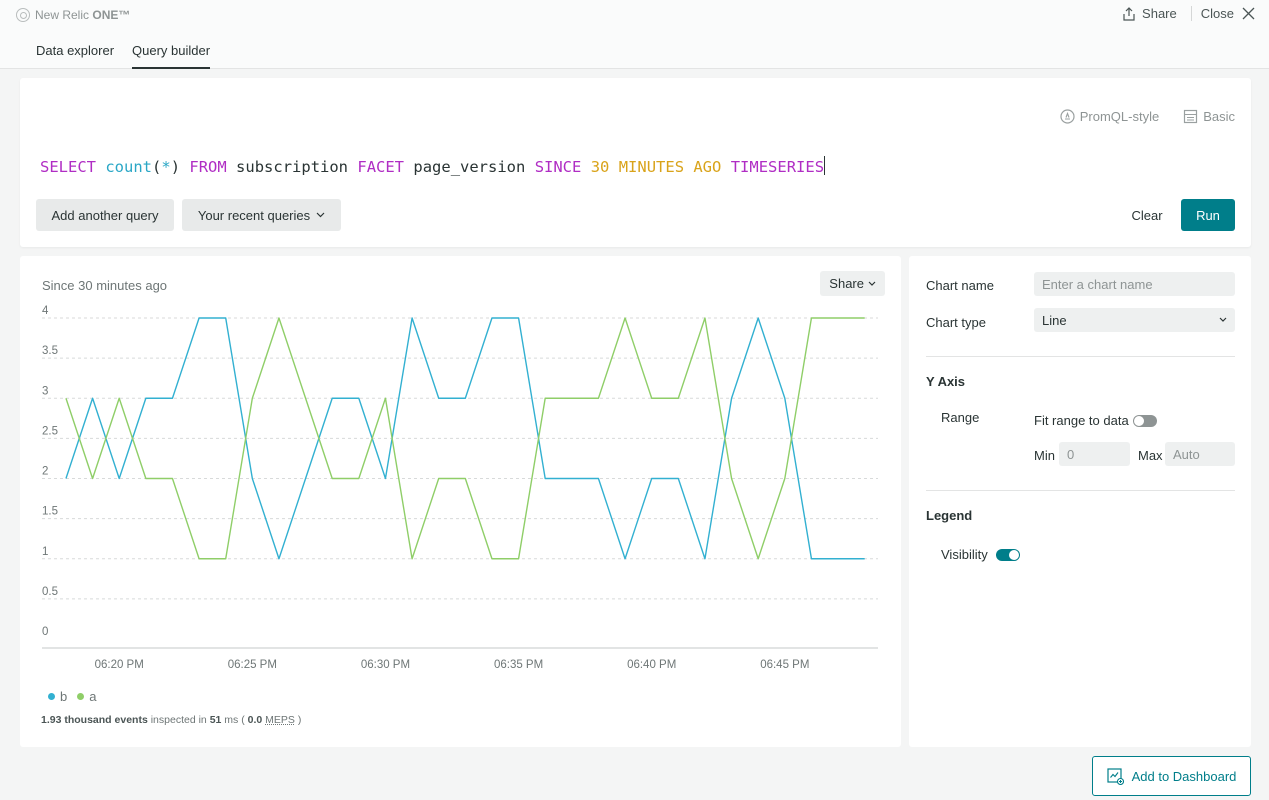 The height and width of the screenshot is (800, 1269). What do you see at coordinates (105, 285) in the screenshot?
I see `since-label: Since 30 minutes ago` at bounding box center [105, 285].